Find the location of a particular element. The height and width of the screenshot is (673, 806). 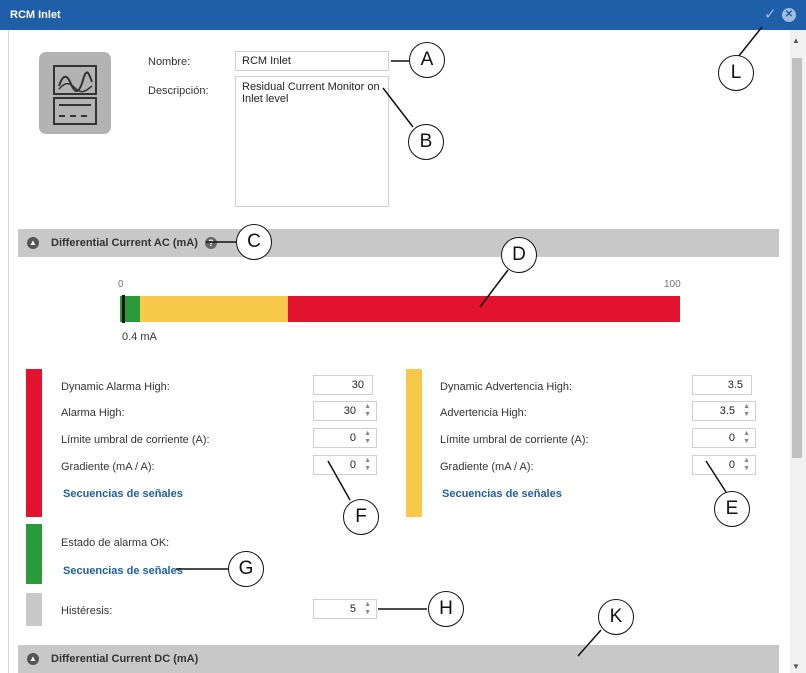

alarm-high-stepper: 30 ▲ ▼ is located at coordinates (345, 411).